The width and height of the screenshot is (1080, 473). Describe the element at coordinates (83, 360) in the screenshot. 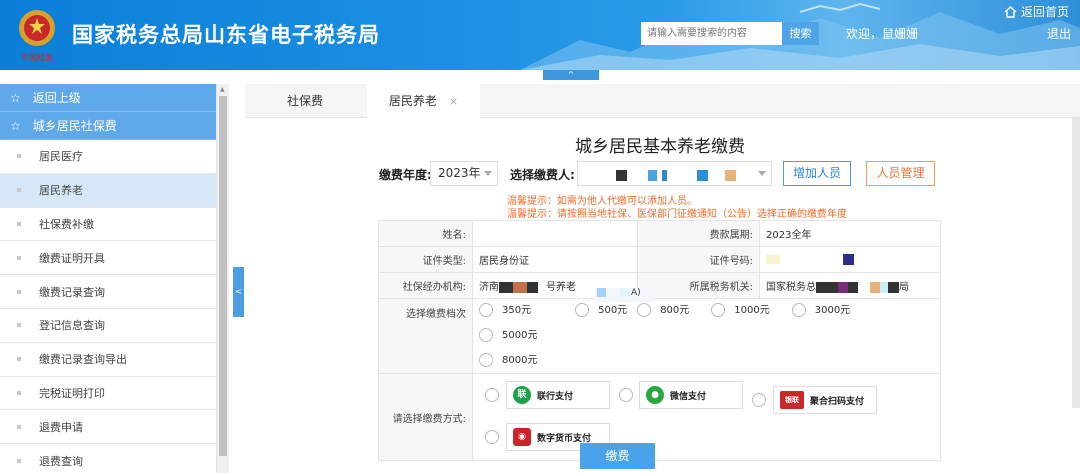

I see `sidebar-item-label: 缴费记录查询导出` at that location.